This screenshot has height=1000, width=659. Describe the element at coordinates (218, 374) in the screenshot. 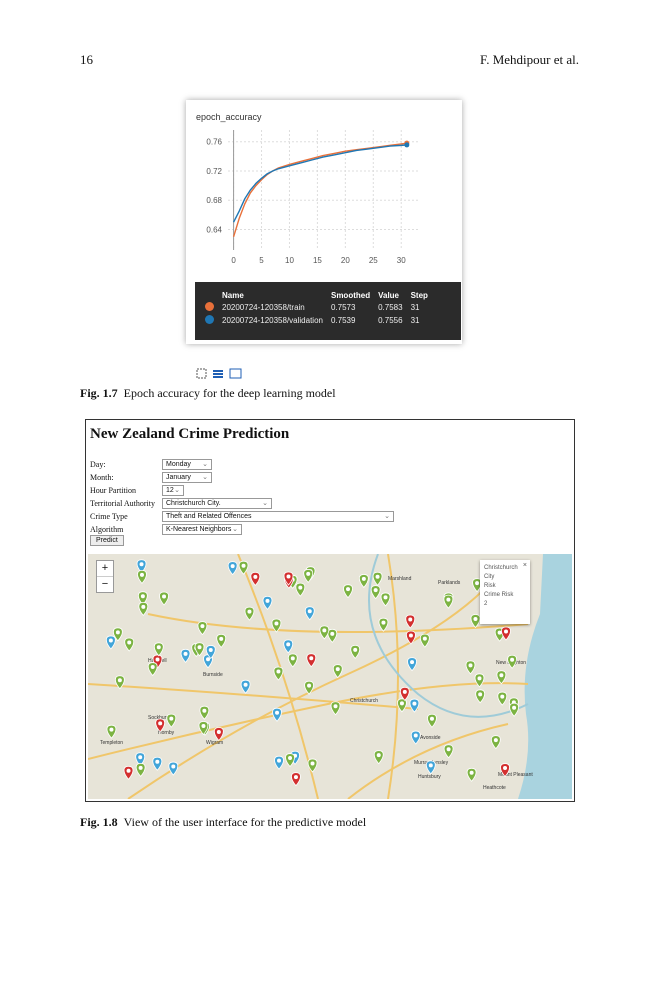

I see `list-icon` at that location.